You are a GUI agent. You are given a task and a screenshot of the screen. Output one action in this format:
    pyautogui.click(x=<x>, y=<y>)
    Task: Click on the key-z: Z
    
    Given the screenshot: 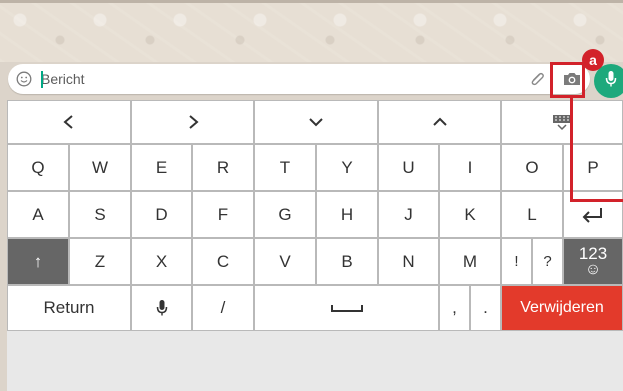 What is the action you would take?
    pyautogui.click(x=100, y=261)
    